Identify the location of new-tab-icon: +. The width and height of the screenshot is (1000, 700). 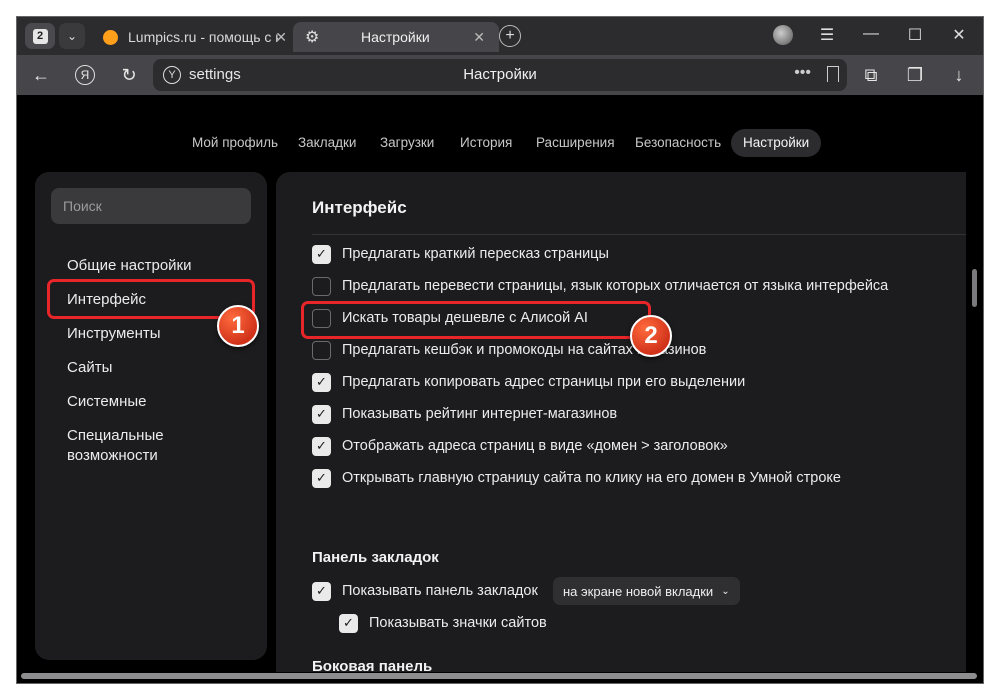
(510, 36).